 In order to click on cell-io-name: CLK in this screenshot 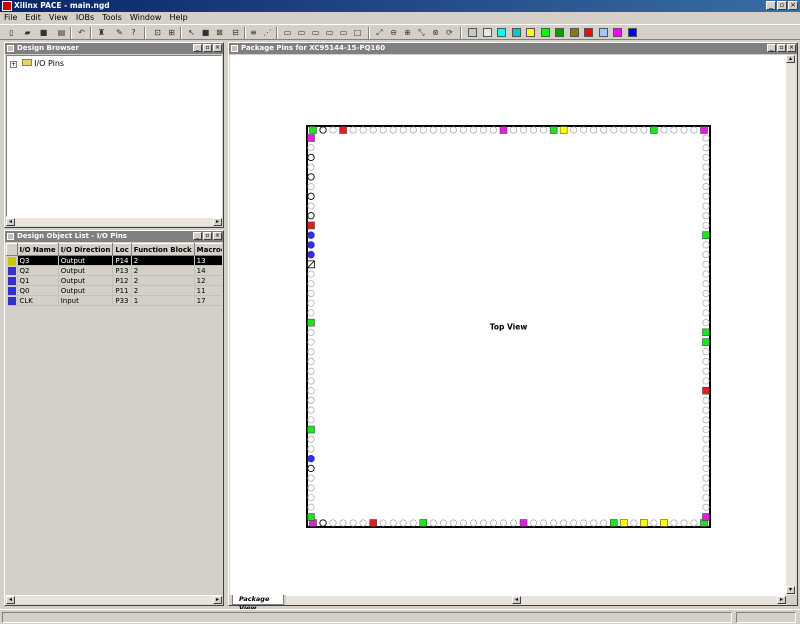, I will do `click(38, 300)`.